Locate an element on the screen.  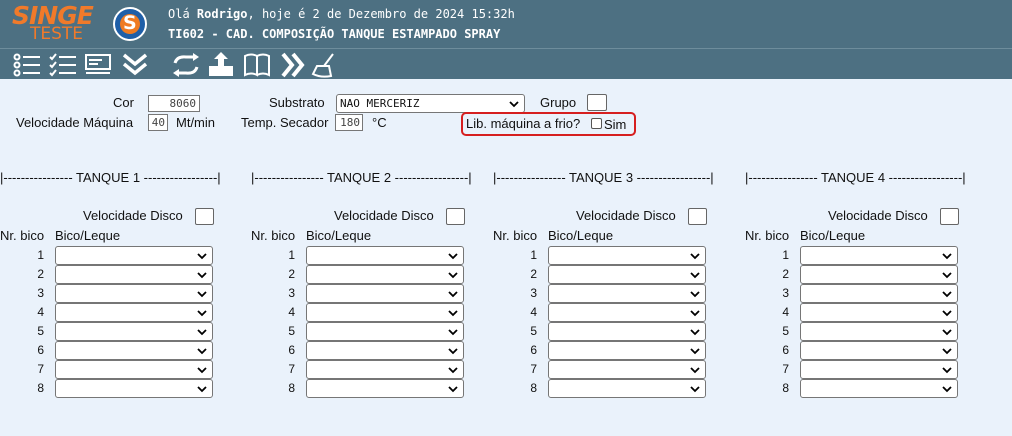
bico-row: 7 is located at coordinates (120, 369).